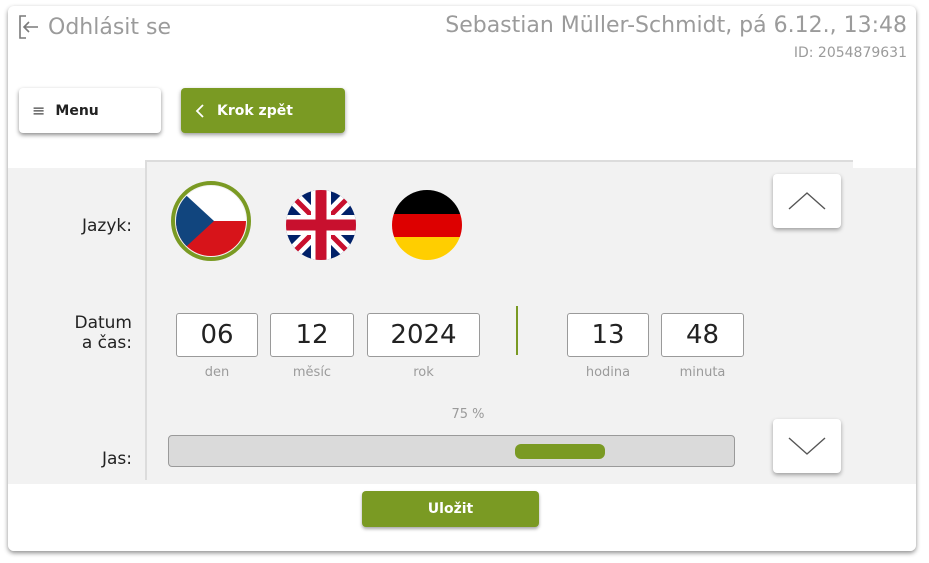 The height and width of the screenshot is (563, 929). I want to click on back-label: Krok zpět, so click(255, 110).